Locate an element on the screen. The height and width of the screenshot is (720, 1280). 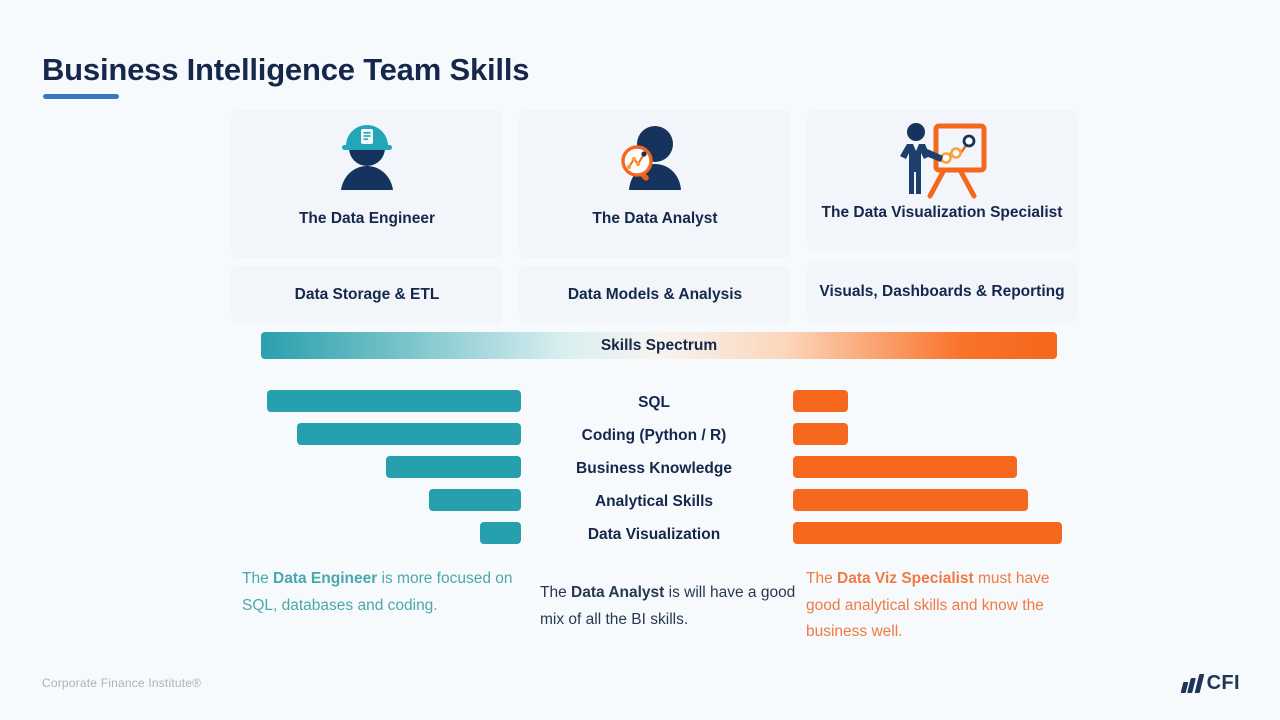
role-name: The Data Engineer is located at coordinates (367, 218).